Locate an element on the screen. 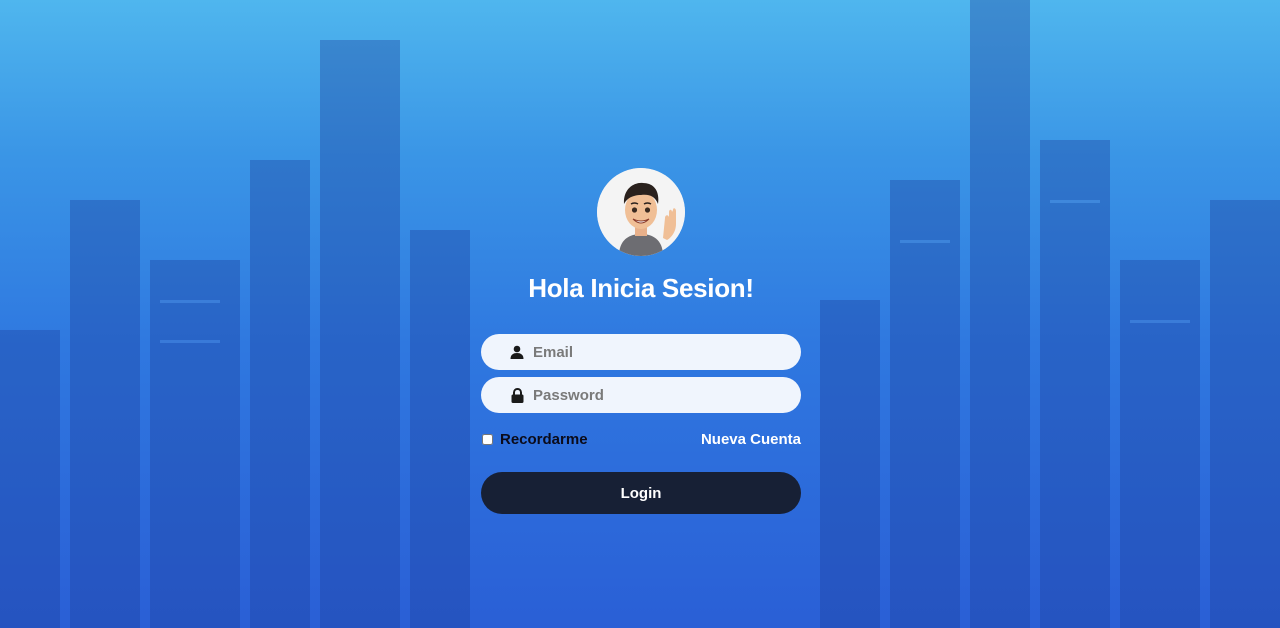  password-field is located at coordinates (641, 395).